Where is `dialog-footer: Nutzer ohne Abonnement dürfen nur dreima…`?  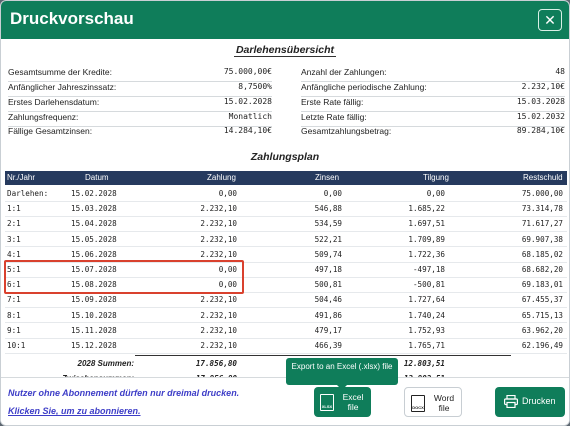
dialog-footer: Nutzer ohne Abonnement dürfen nur dreima… is located at coordinates (285, 401).